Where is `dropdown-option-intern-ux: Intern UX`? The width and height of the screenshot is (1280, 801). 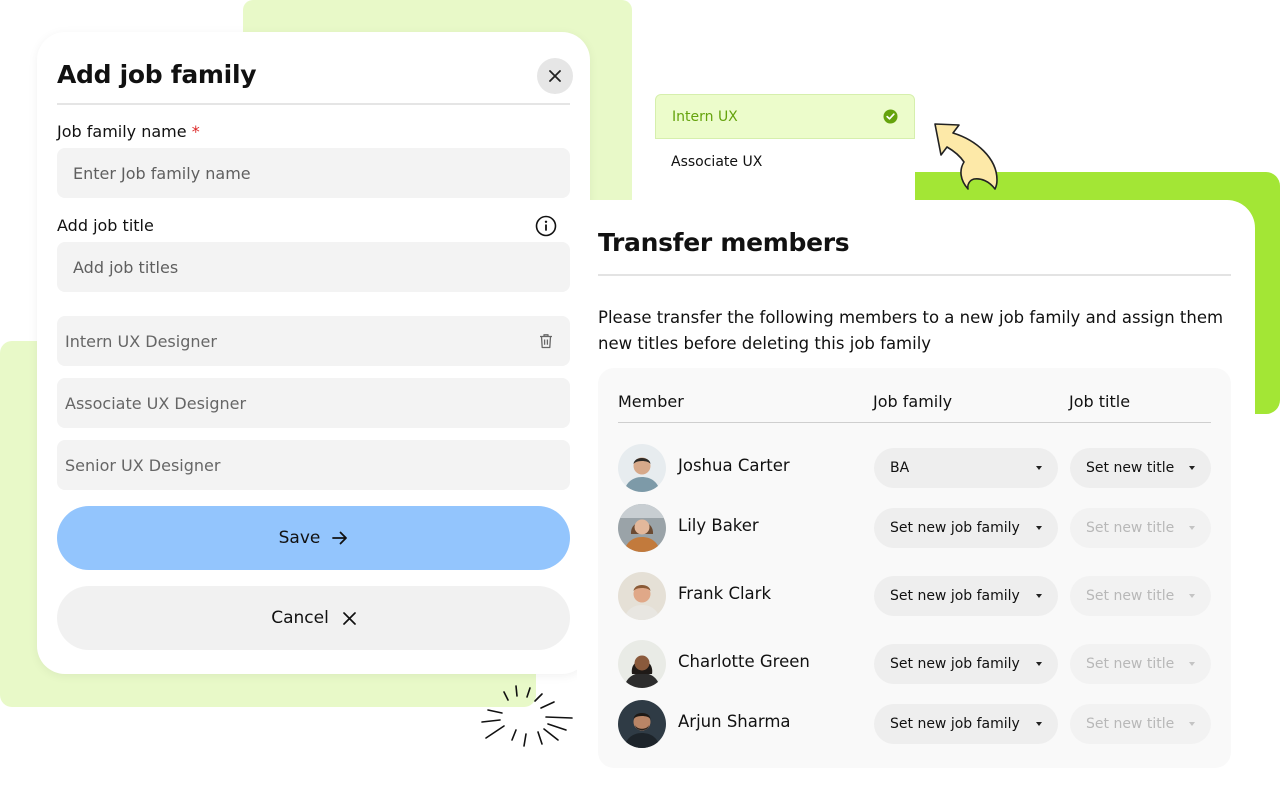 dropdown-option-intern-ux: Intern UX is located at coordinates (785, 116).